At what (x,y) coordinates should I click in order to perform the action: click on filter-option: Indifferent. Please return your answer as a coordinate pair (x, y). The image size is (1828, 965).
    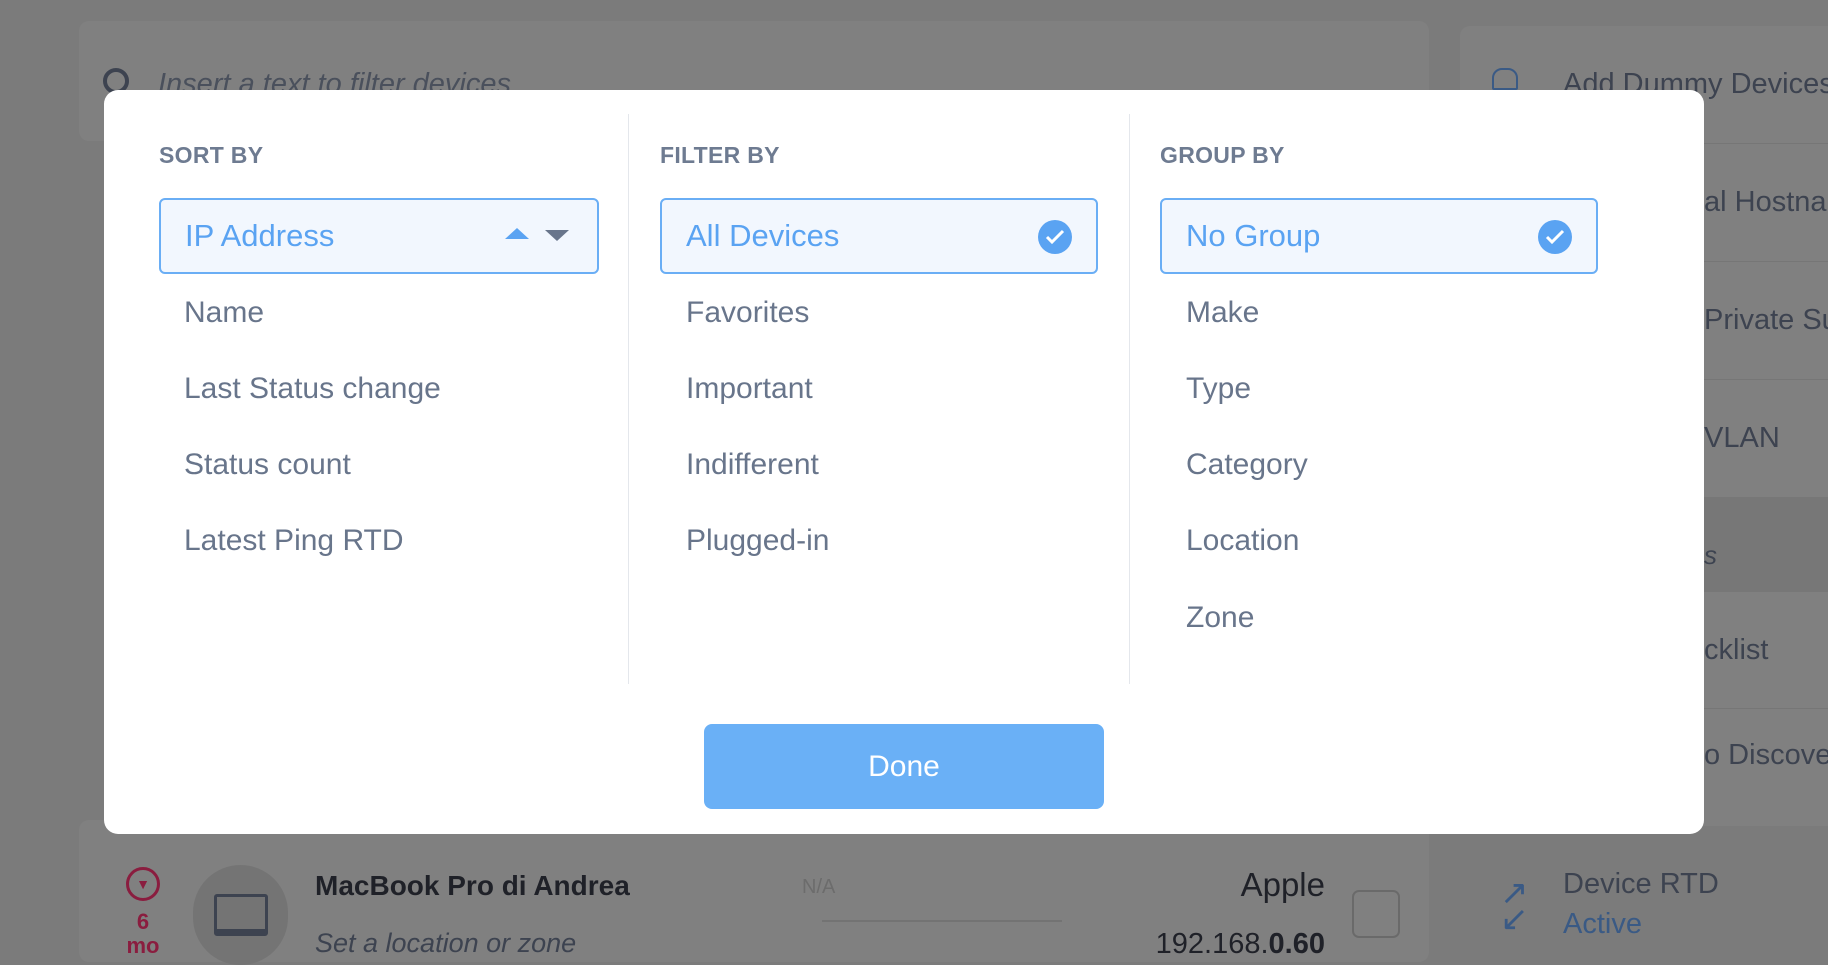
    Looking at the image, I should click on (752, 465).